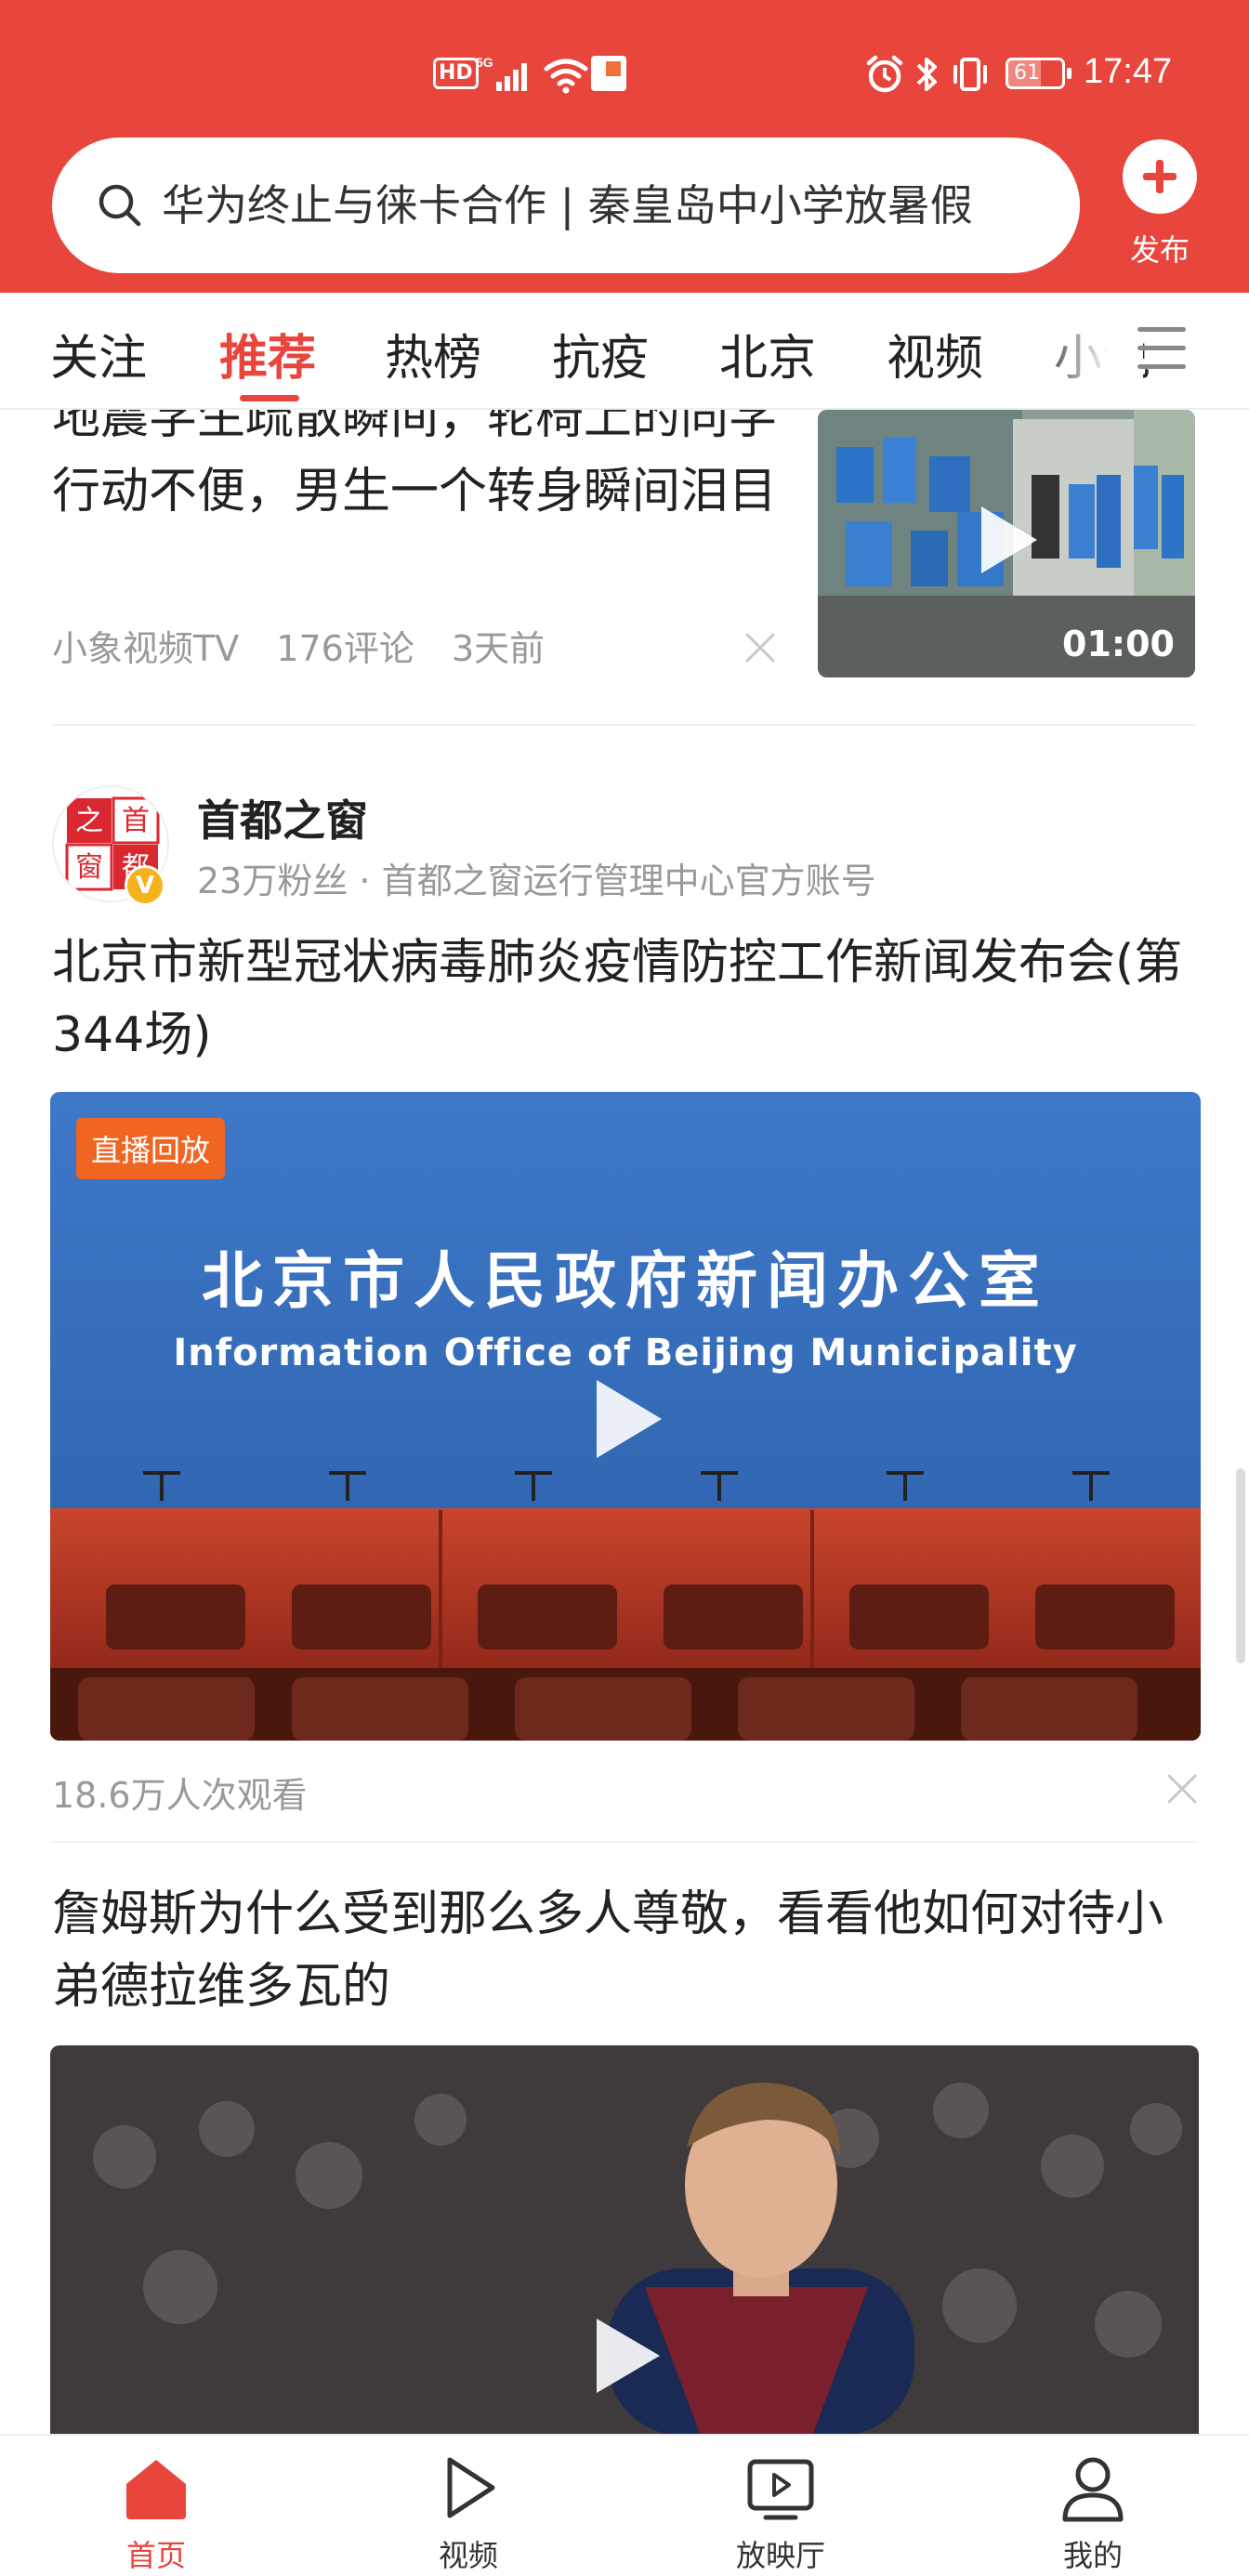 The height and width of the screenshot is (2576, 1249). What do you see at coordinates (780, 2489) in the screenshot?
I see `tv-icon` at bounding box center [780, 2489].